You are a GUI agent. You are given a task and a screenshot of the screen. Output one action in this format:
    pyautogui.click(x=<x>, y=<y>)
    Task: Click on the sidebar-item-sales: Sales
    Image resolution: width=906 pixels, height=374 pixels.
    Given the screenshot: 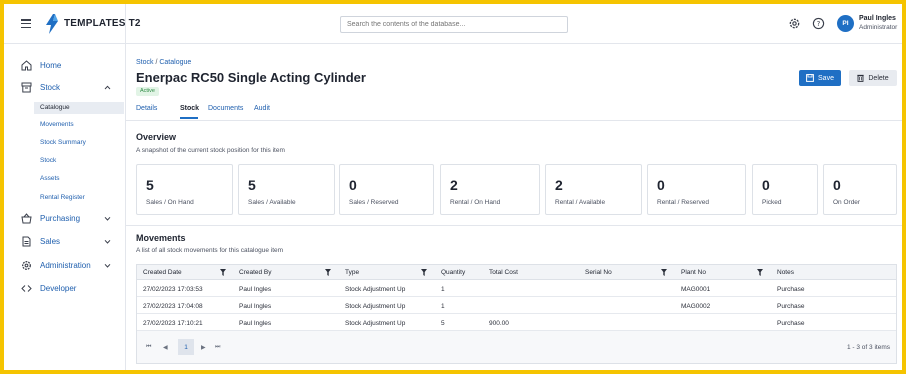 What is the action you would take?
    pyautogui.click(x=64, y=241)
    